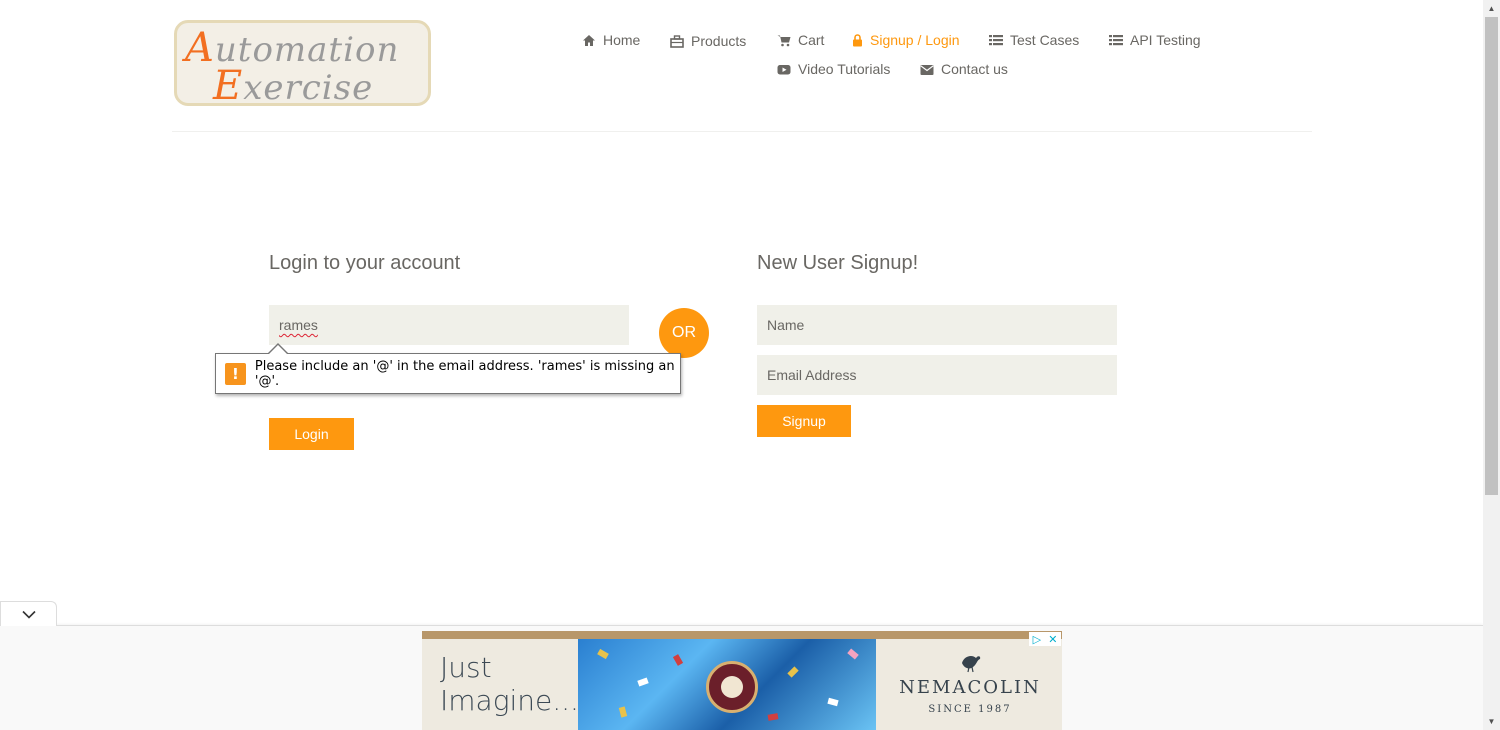 This screenshot has height=730, width=1500. What do you see at coordinates (684, 333) in the screenshot?
I see `or-badge: OR` at bounding box center [684, 333].